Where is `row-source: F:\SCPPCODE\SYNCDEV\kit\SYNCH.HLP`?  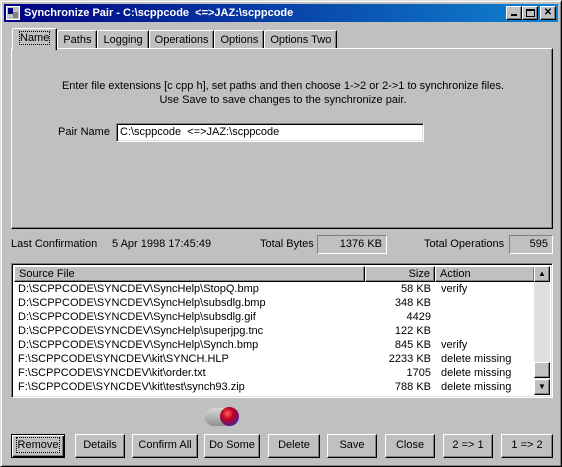
row-source: F:\SCPPCODE\SYNCDEV\kit\SYNCH.HLP is located at coordinates (123, 359).